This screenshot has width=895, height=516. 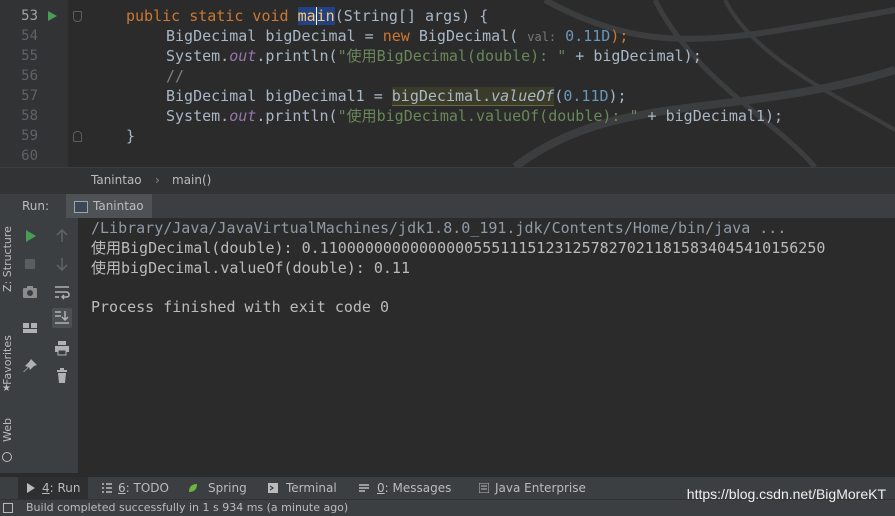 What do you see at coordinates (364, 488) in the screenshot?
I see `messages-icon` at bounding box center [364, 488].